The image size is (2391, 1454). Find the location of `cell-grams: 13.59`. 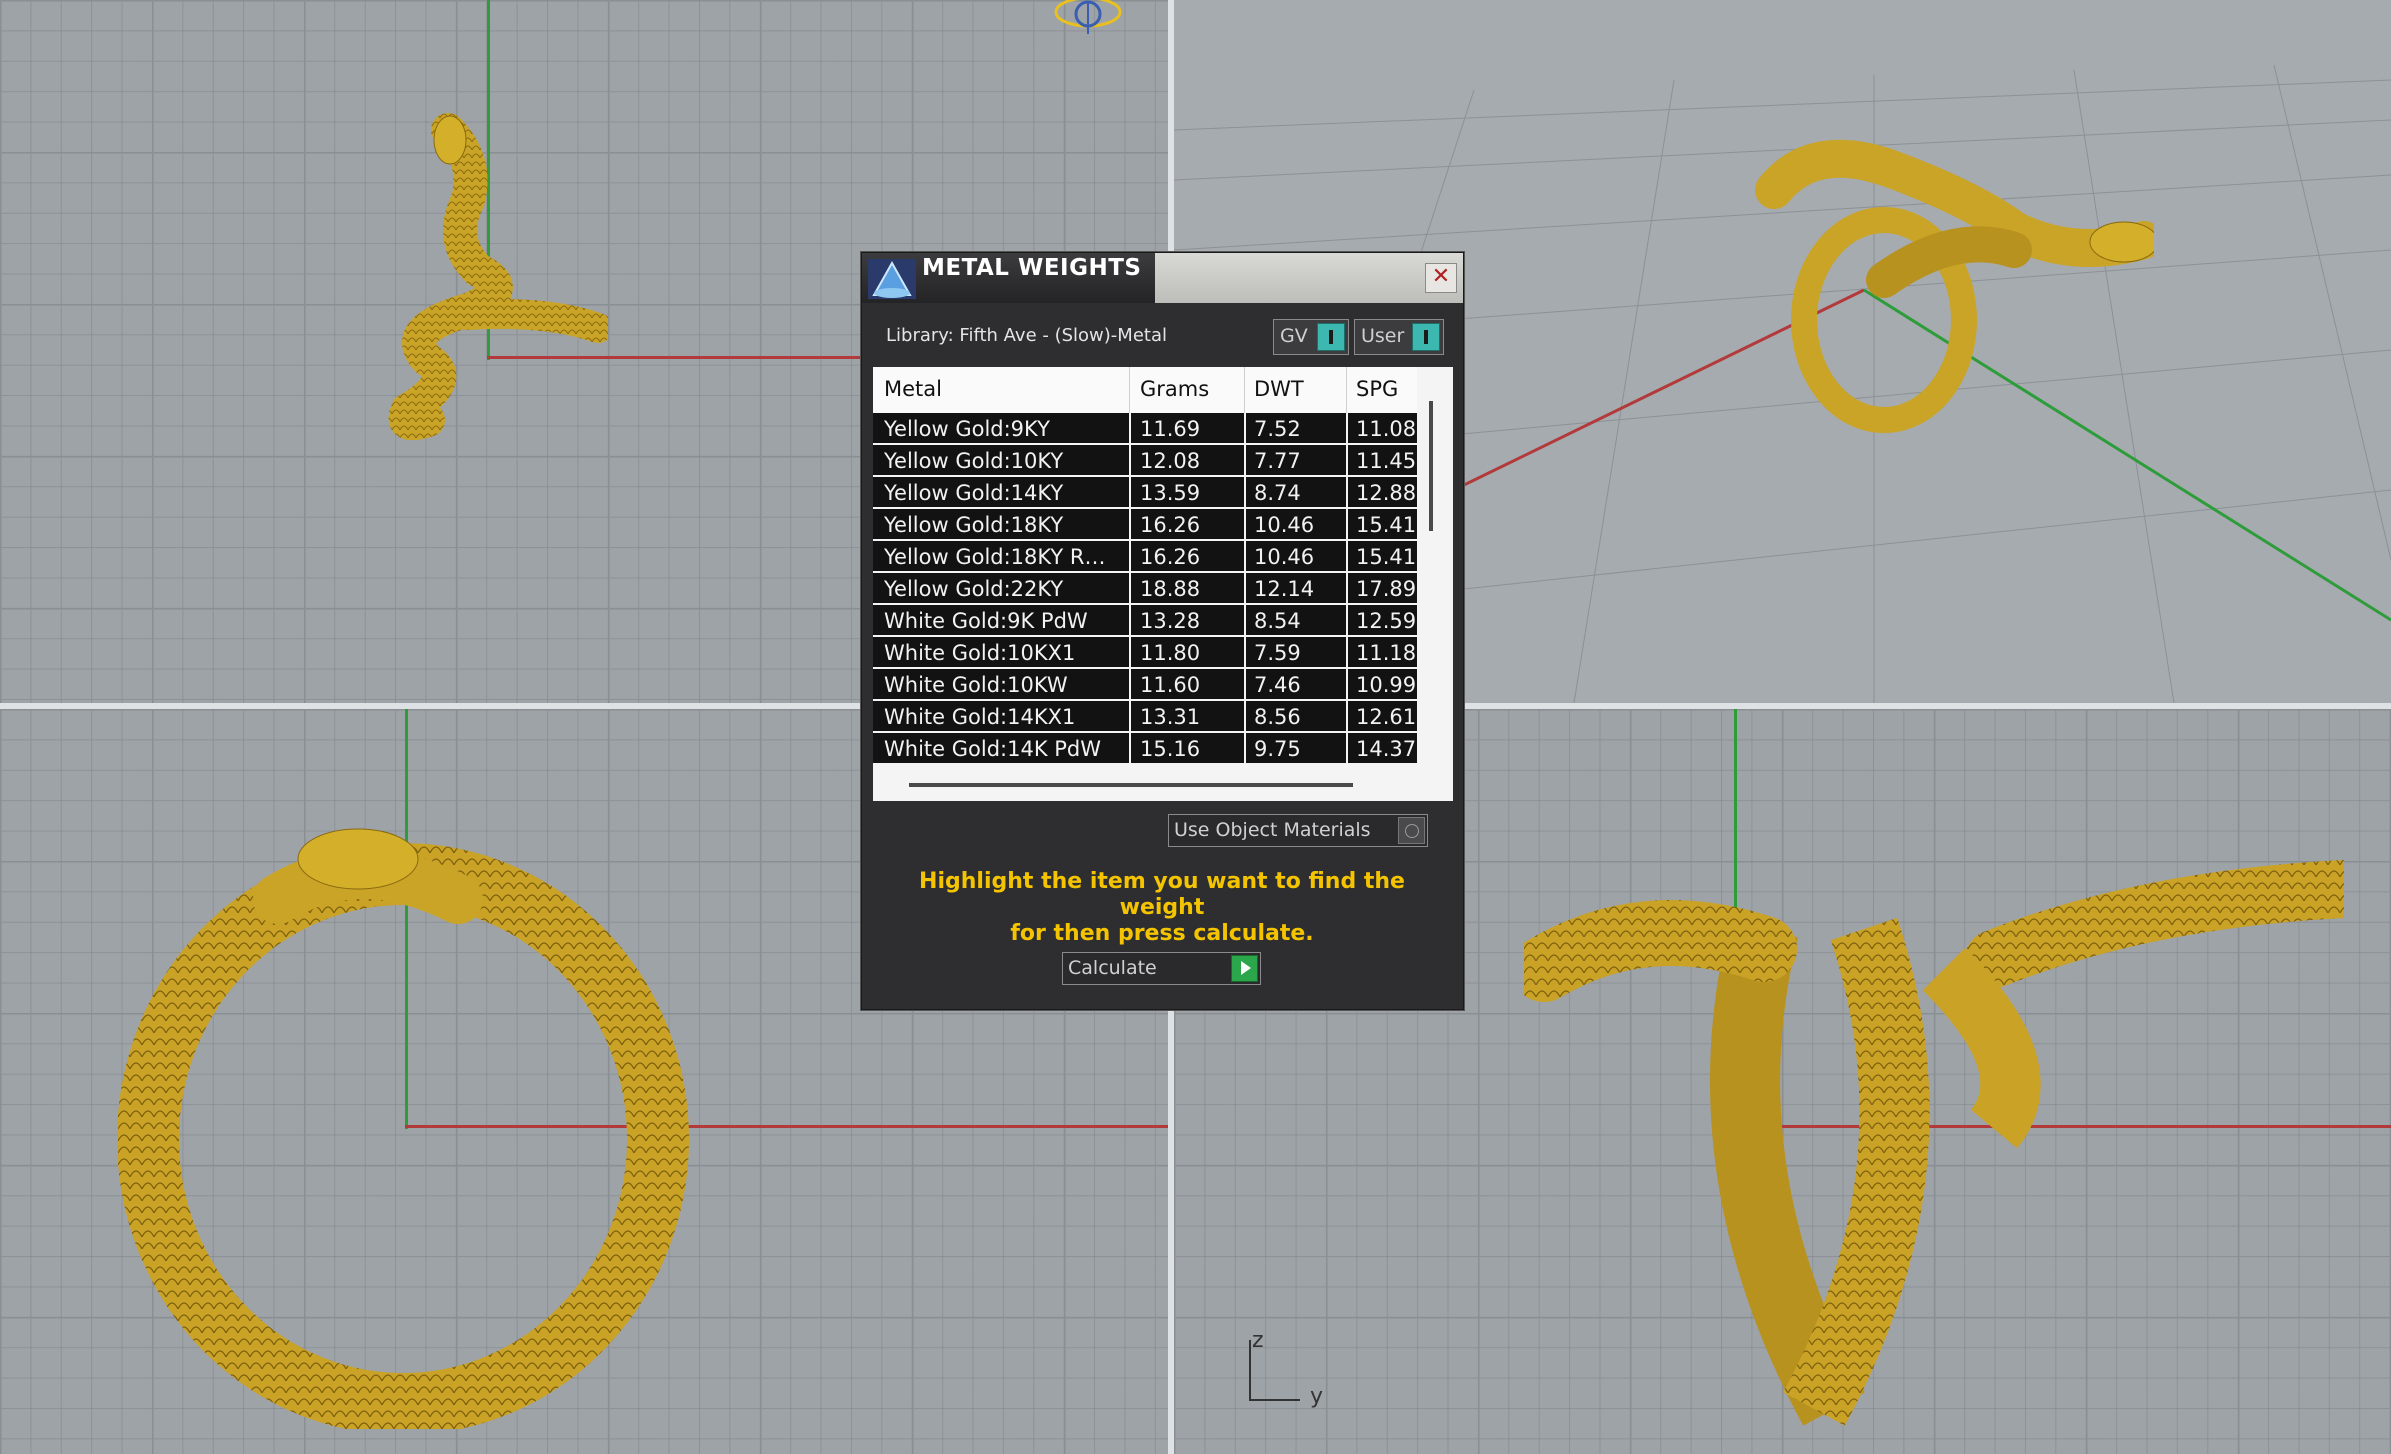

cell-grams: 13.59 is located at coordinates (1170, 493).